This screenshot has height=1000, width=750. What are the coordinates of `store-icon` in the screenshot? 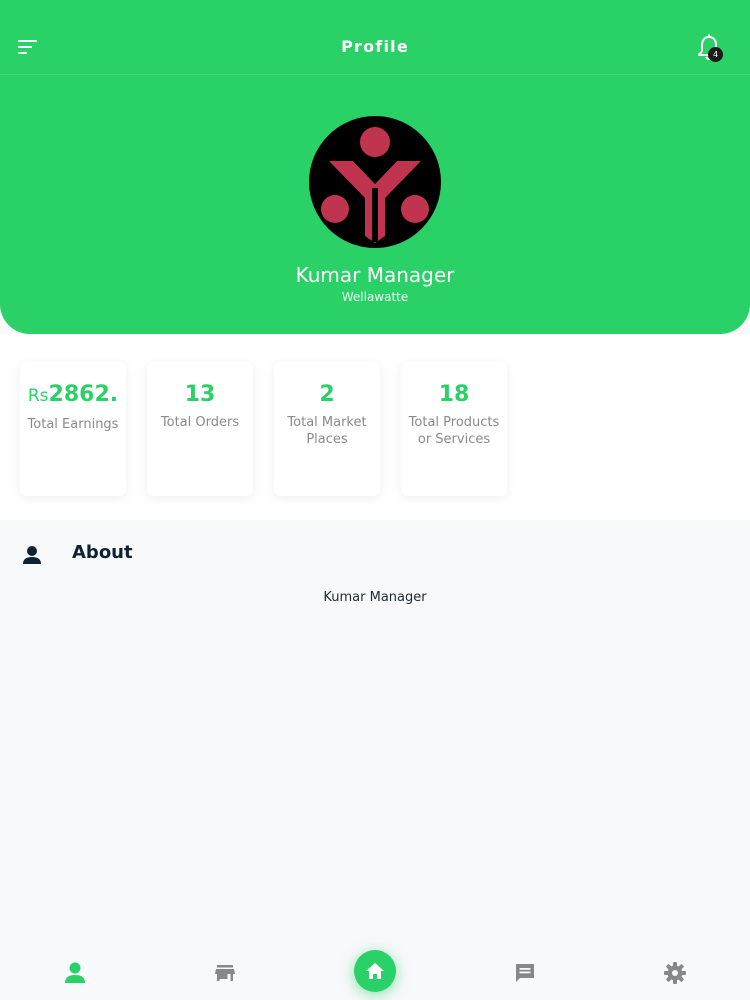 It's located at (225, 973).